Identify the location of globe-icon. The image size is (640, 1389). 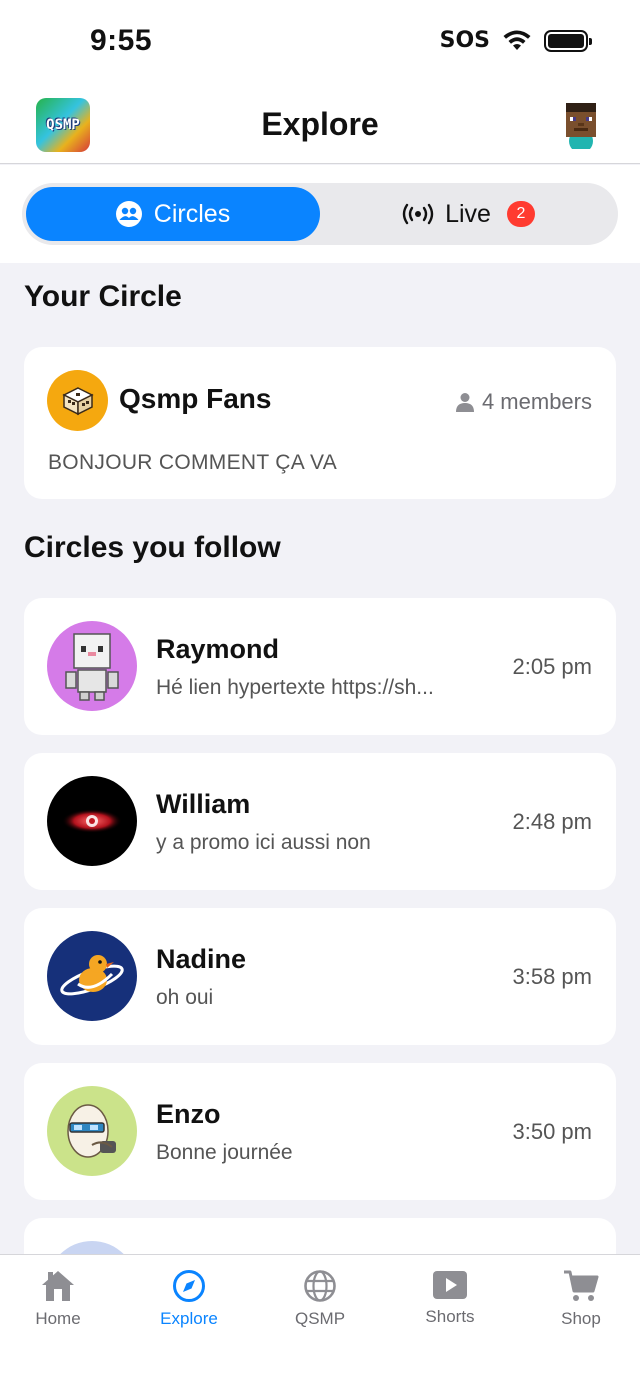
(320, 1286).